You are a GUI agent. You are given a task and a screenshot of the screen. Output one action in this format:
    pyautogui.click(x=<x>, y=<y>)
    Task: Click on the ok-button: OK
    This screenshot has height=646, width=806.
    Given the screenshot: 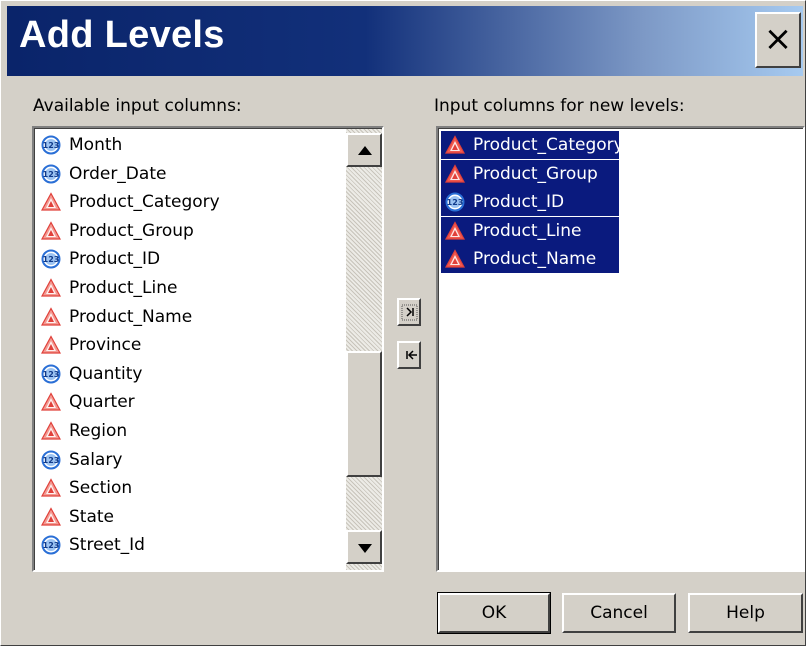 What is the action you would take?
    pyautogui.click(x=494, y=613)
    